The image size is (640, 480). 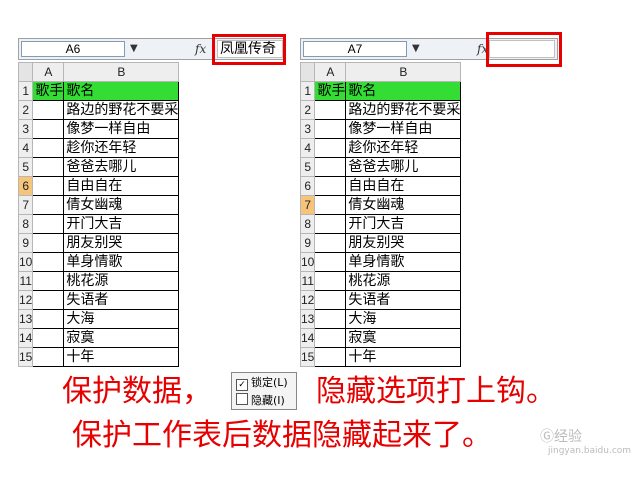 What do you see at coordinates (355, 49) in the screenshot?
I see `name-box: A7` at bounding box center [355, 49].